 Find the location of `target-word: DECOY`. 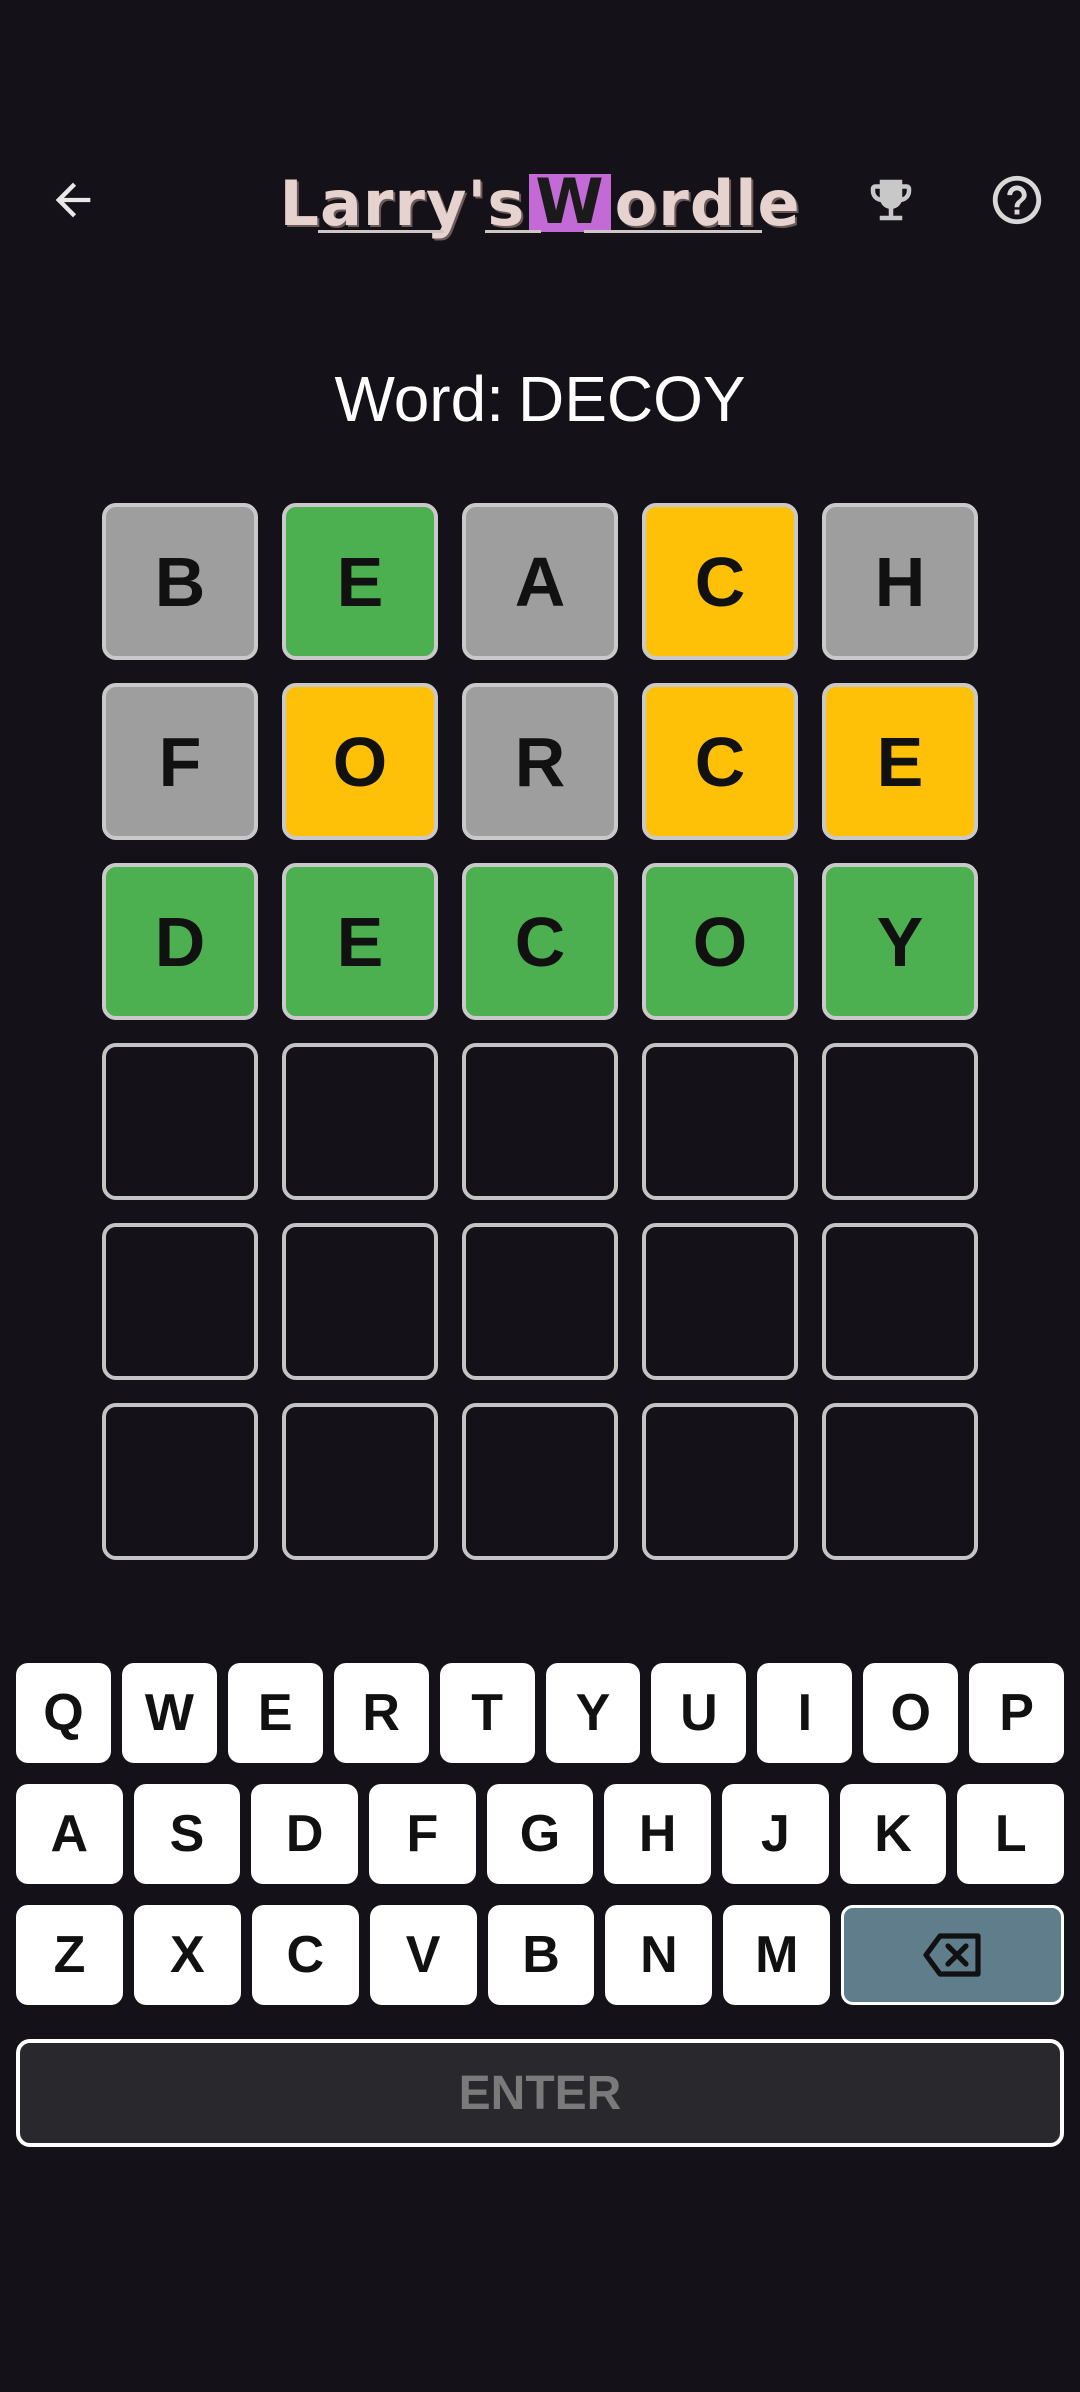

target-word: DECOY is located at coordinates (631, 399).